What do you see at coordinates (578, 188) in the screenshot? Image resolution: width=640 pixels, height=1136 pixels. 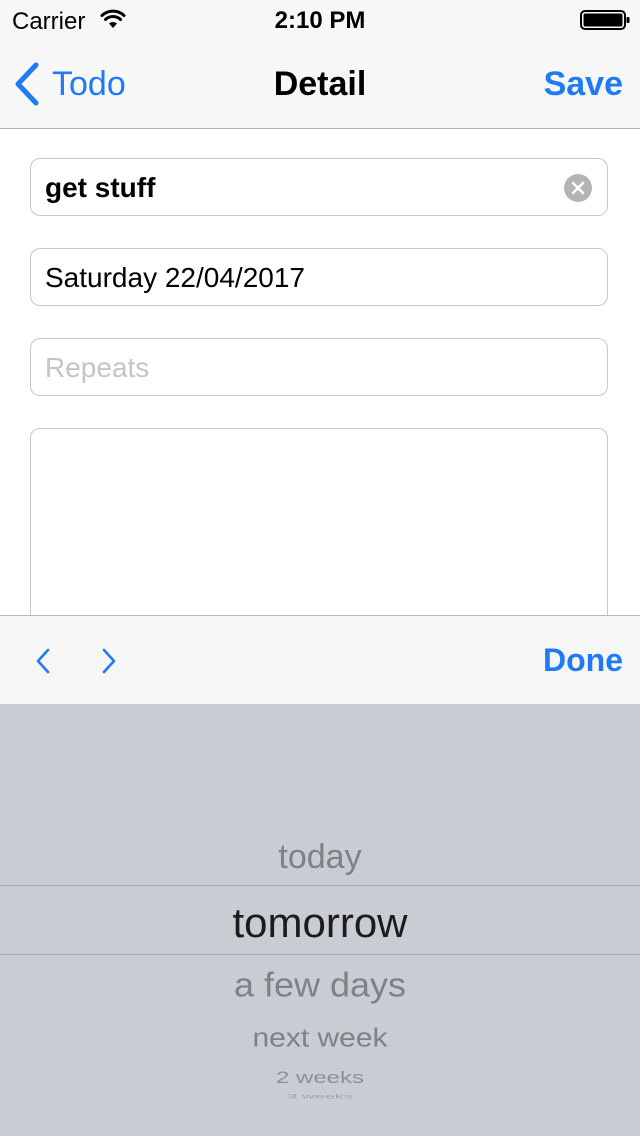 I see `clear-icon` at bounding box center [578, 188].